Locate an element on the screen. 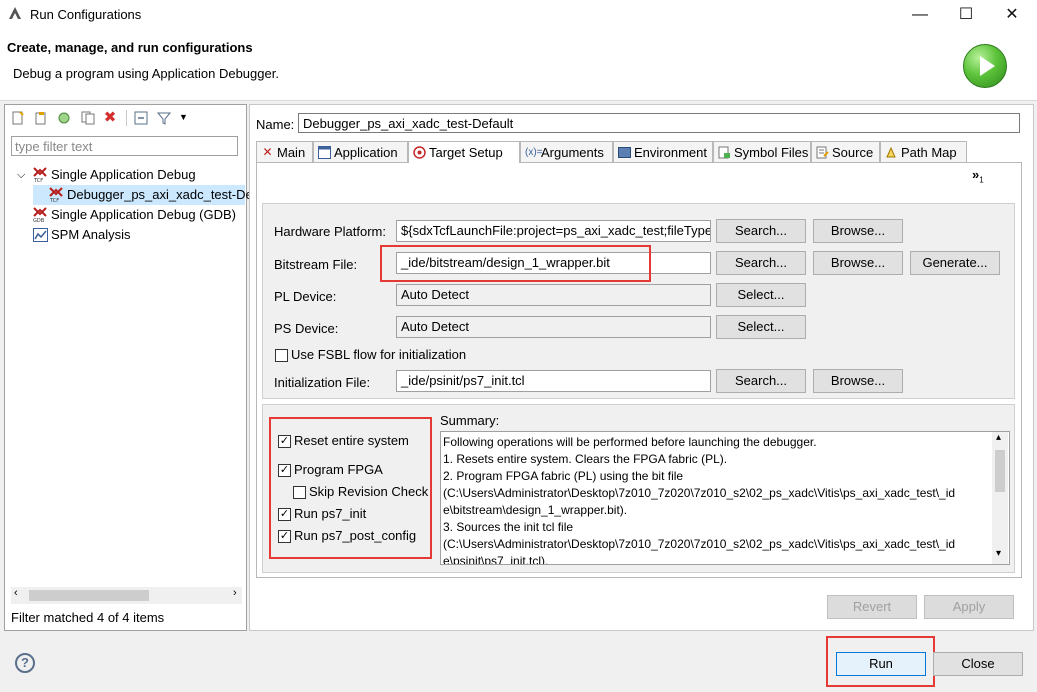 Image resolution: width=1037 pixels, height=692 pixels. tab-label: Application is located at coordinates (366, 152).